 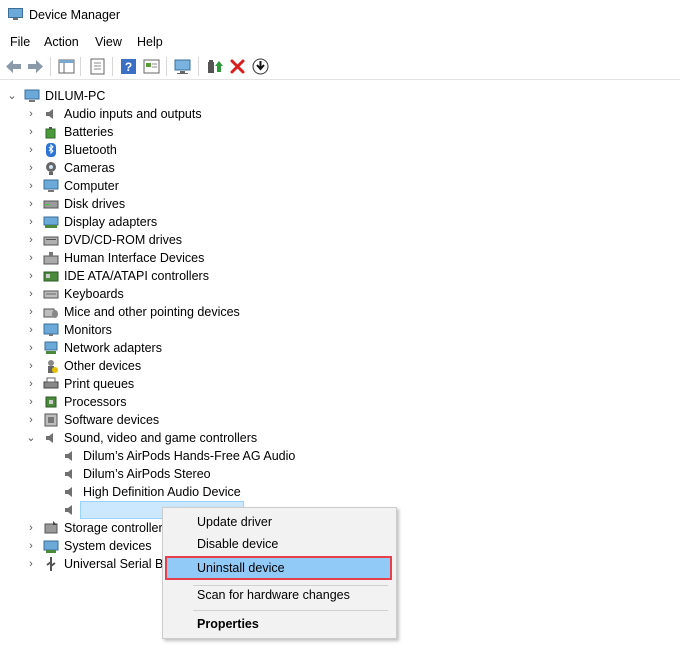 What do you see at coordinates (150, 222) in the screenshot?
I see `tree-category-item: › Display adapters` at bounding box center [150, 222].